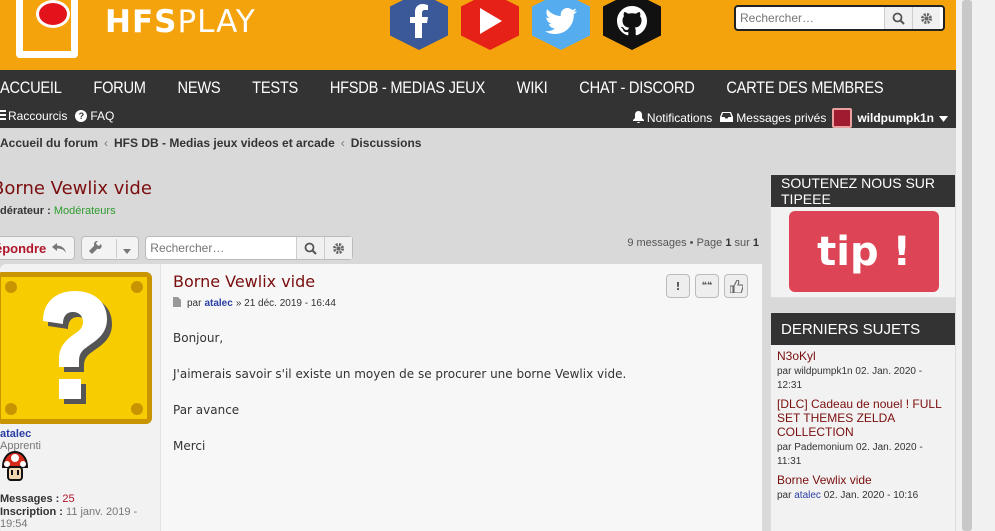 The height and width of the screenshot is (531, 995). Describe the element at coordinates (31, 512) in the screenshot. I see `joined-label: Inscription :` at that location.